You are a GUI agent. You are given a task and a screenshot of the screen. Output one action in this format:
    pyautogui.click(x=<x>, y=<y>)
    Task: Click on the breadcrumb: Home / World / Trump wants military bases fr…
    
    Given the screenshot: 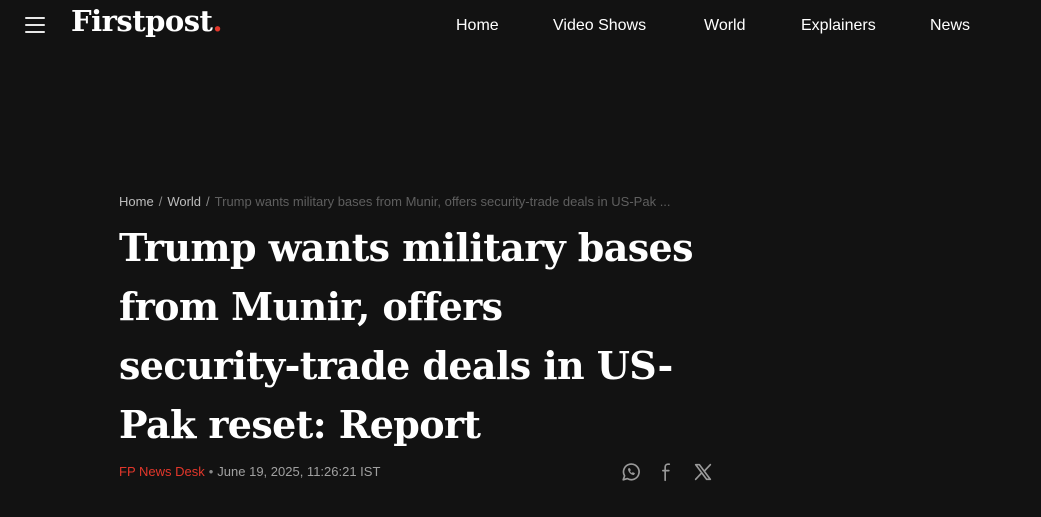 What is the action you would take?
    pyautogui.click(x=419, y=202)
    